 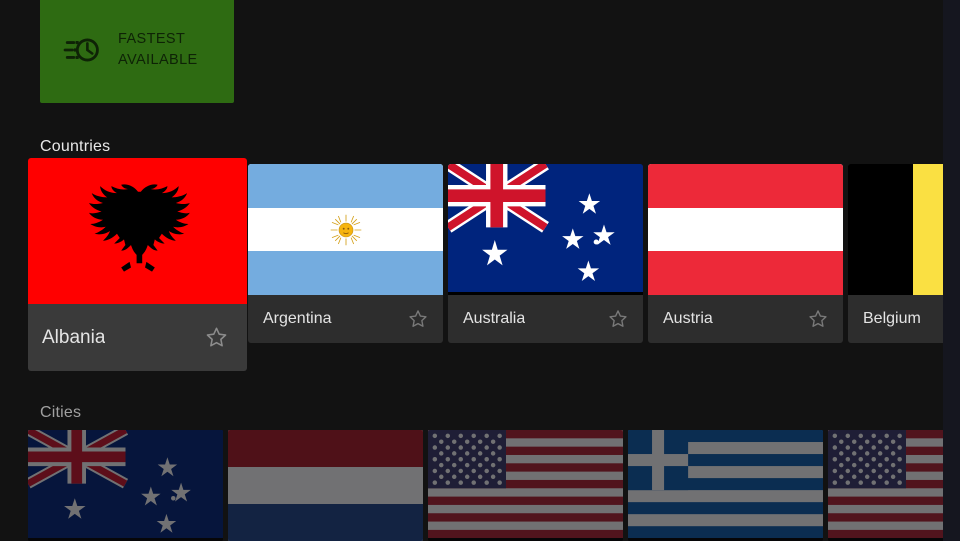 What do you see at coordinates (892, 318) in the screenshot?
I see `country-name: Belgium` at bounding box center [892, 318].